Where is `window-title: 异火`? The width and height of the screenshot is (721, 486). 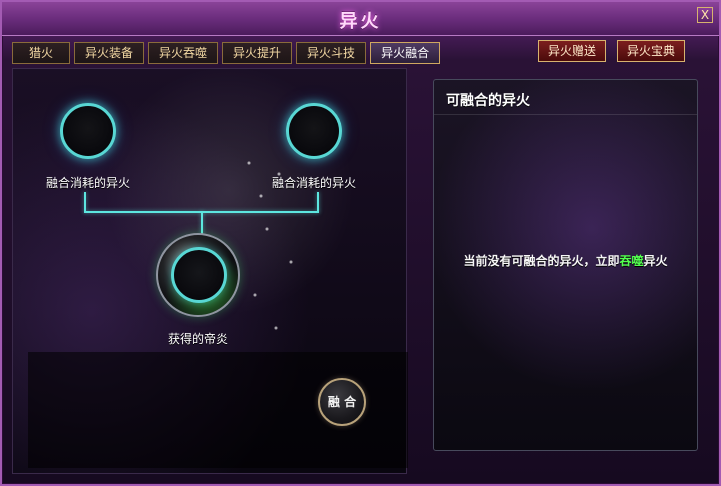
window-title: 异火 is located at coordinates (360, 21).